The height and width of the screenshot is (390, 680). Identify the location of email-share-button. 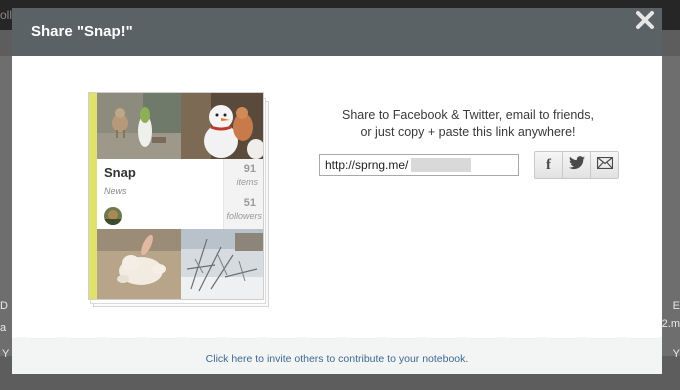
(604, 165).